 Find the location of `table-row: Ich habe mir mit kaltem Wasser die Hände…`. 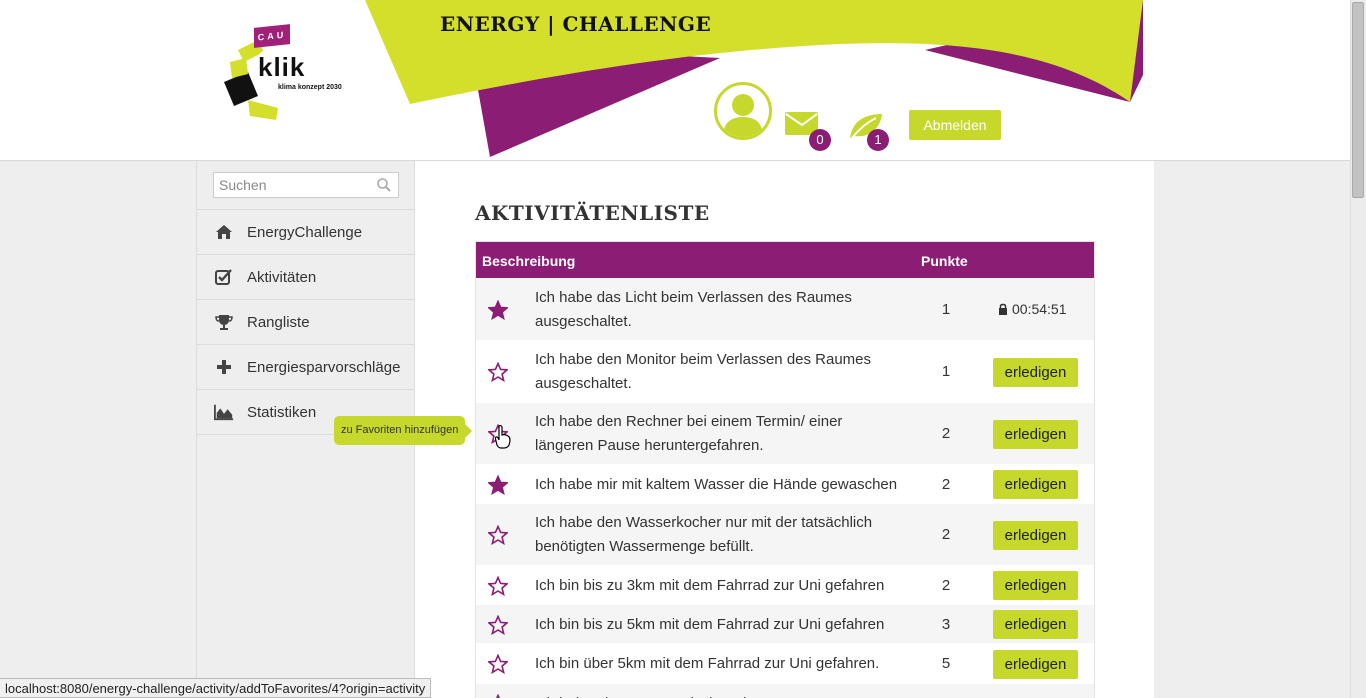

table-row: Ich habe mir mit kaltem Wasser die Hände… is located at coordinates (785, 483).